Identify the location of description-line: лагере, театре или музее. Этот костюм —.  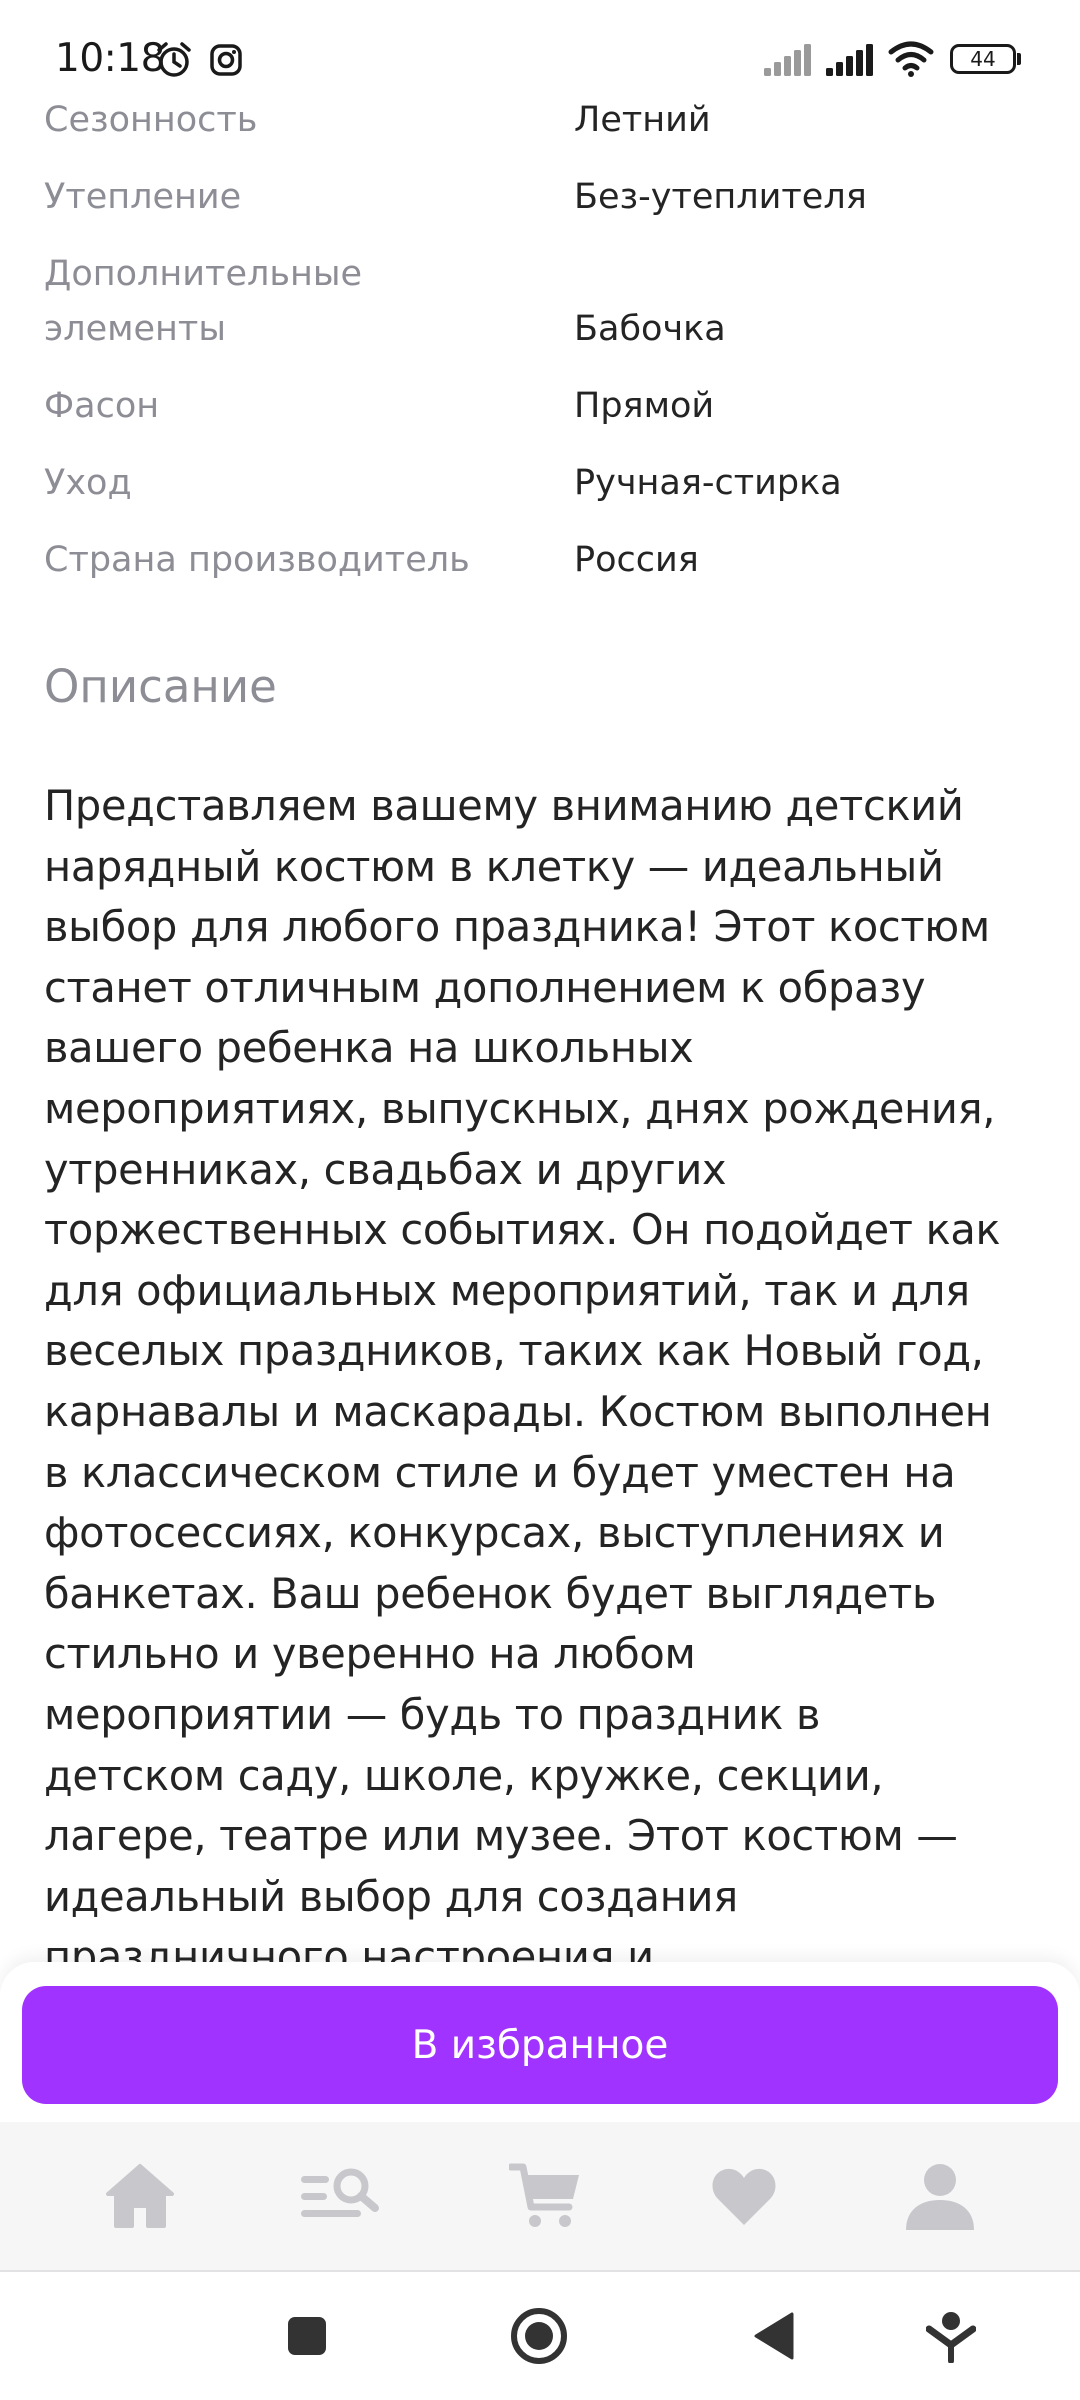
(501, 1836).